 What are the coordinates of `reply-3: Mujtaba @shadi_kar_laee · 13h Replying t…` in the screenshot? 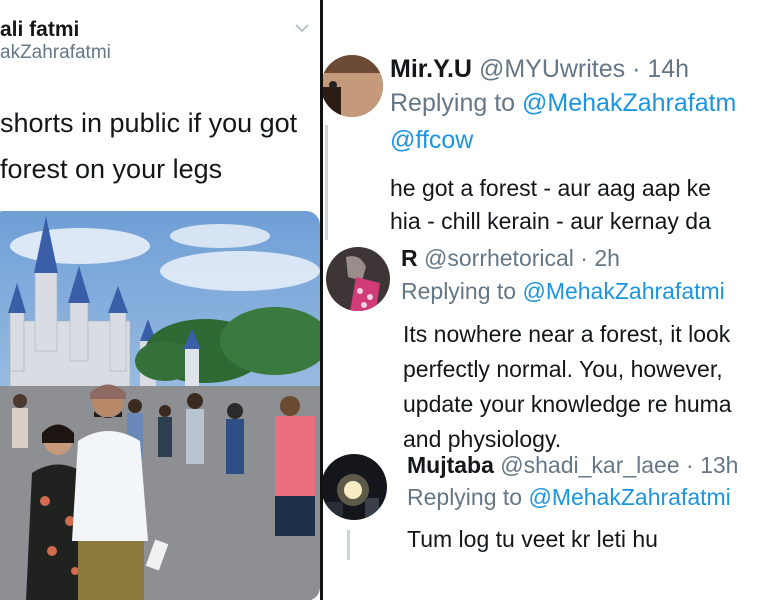 It's located at (541, 524).